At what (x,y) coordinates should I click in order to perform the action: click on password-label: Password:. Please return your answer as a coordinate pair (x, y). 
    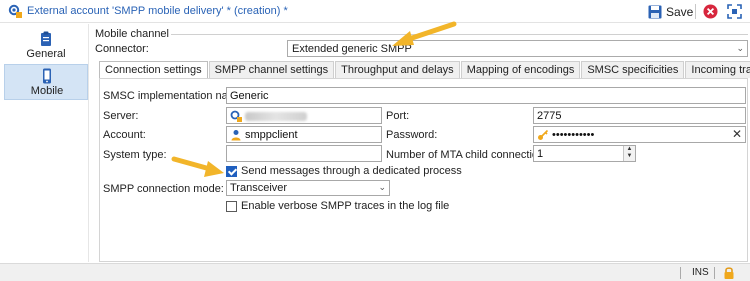
    Looking at the image, I should click on (412, 135).